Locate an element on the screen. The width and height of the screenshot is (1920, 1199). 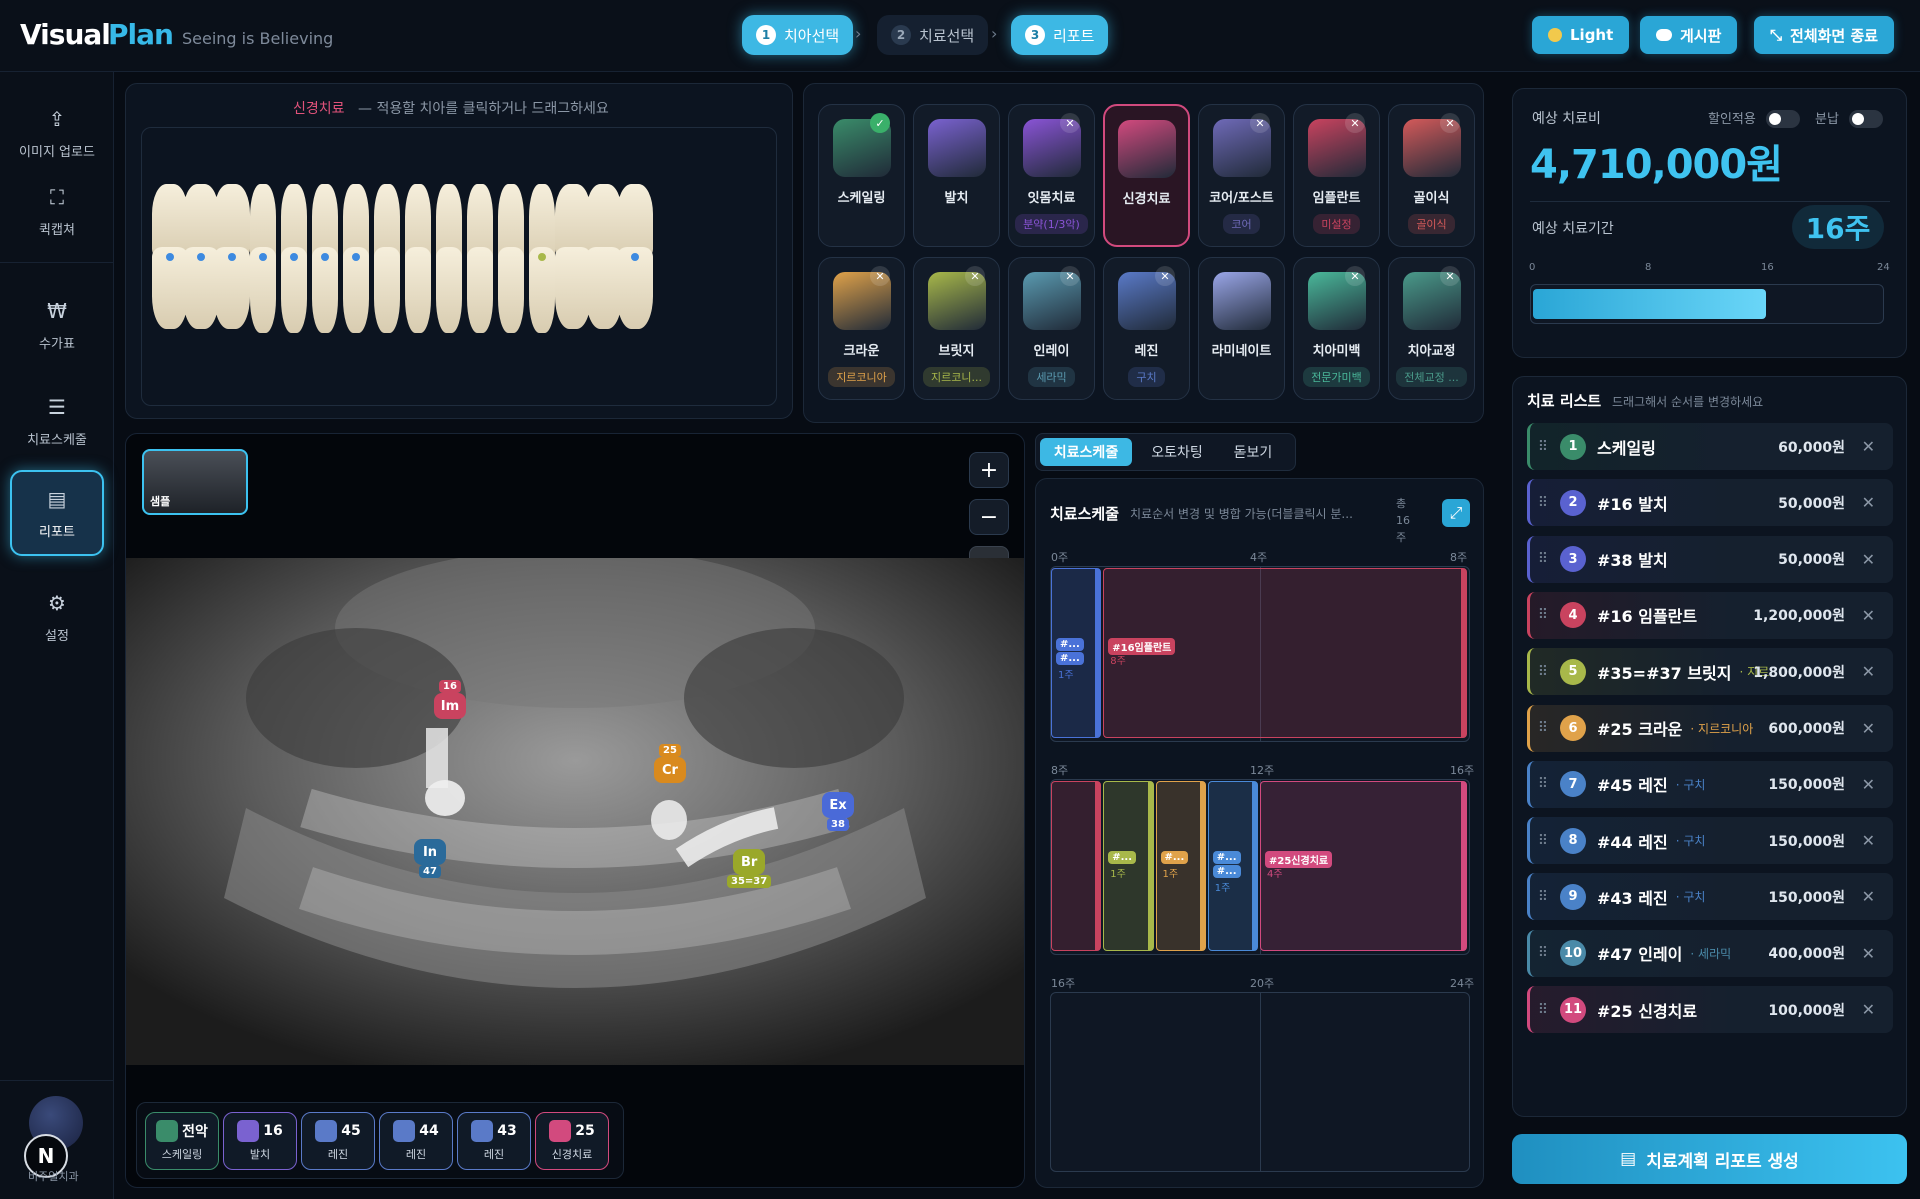
treatment-list-item: ⠿ 11 #25 신경치료 100,000원 ✕ is located at coordinates (1710, 1009).